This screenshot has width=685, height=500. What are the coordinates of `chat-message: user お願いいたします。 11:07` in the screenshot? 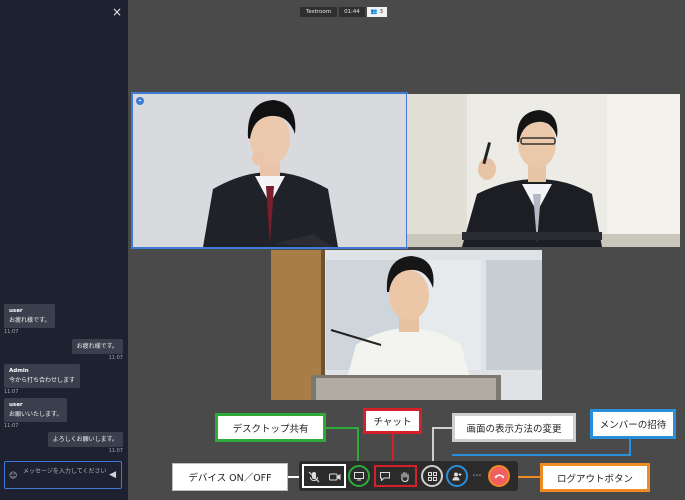 It's located at (36, 413).